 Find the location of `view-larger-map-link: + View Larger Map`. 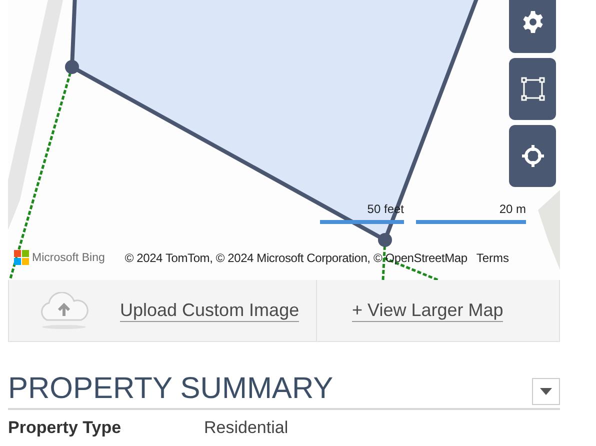

view-larger-map-link: + View Larger Map is located at coordinates (428, 310).